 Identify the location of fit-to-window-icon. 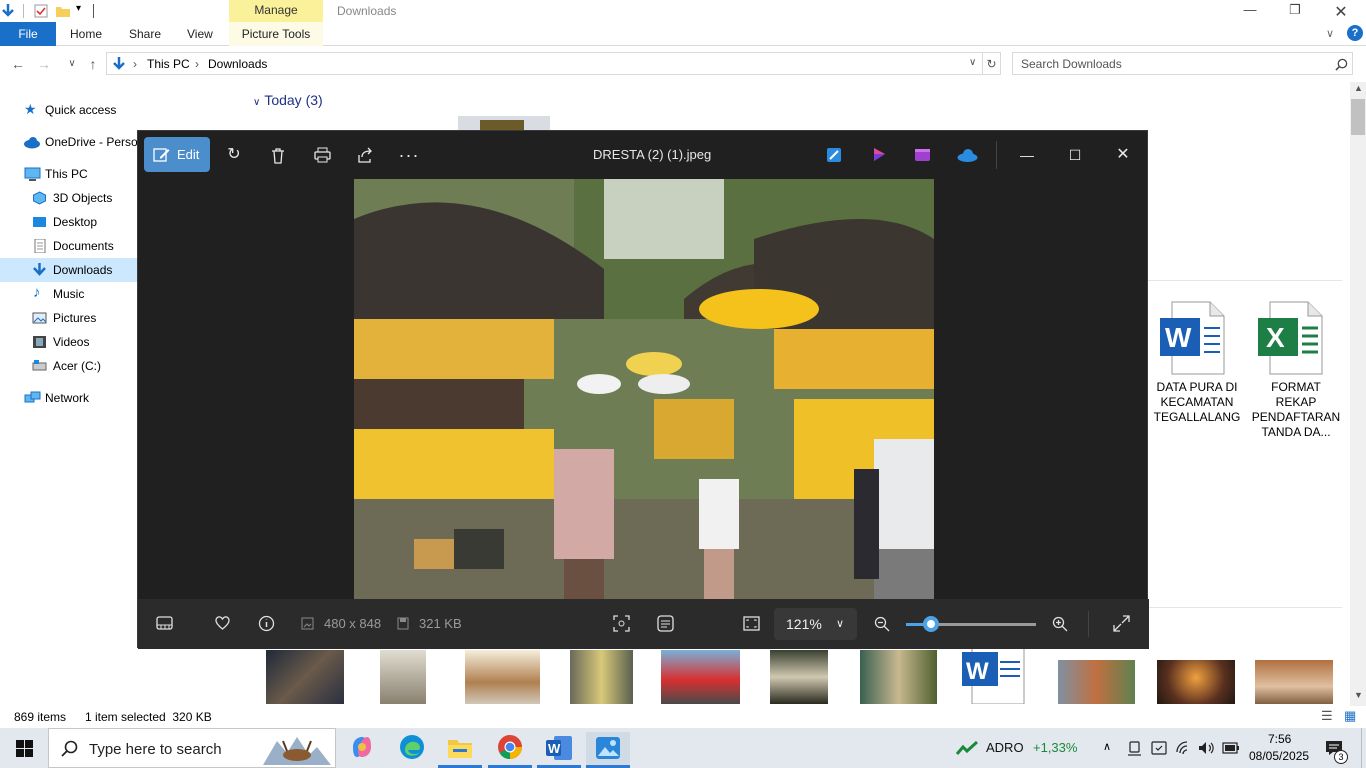
(751, 623).